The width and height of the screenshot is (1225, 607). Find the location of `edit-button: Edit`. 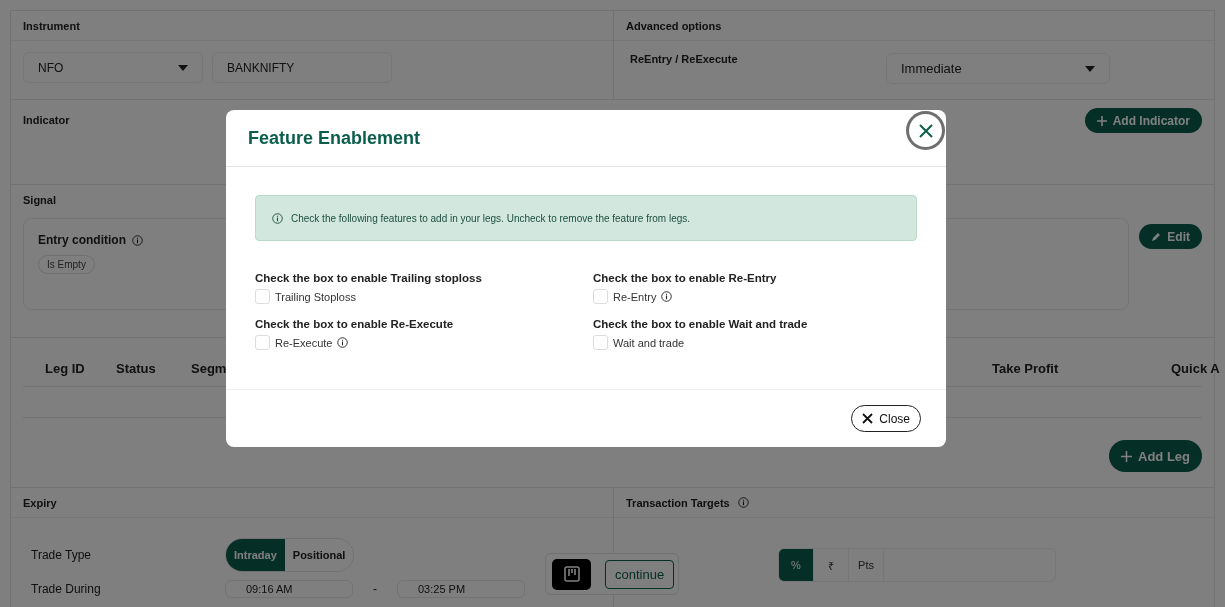

edit-button: Edit is located at coordinates (1170, 236).